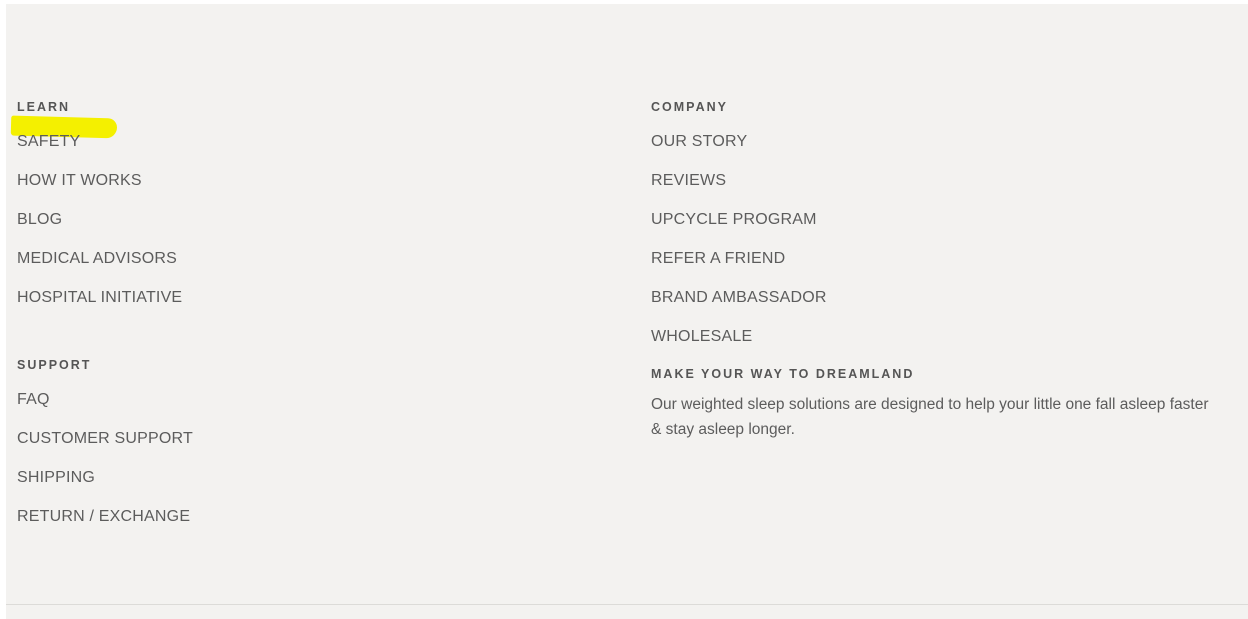  I want to click on reviews-link: REVIEWS, so click(936, 181).